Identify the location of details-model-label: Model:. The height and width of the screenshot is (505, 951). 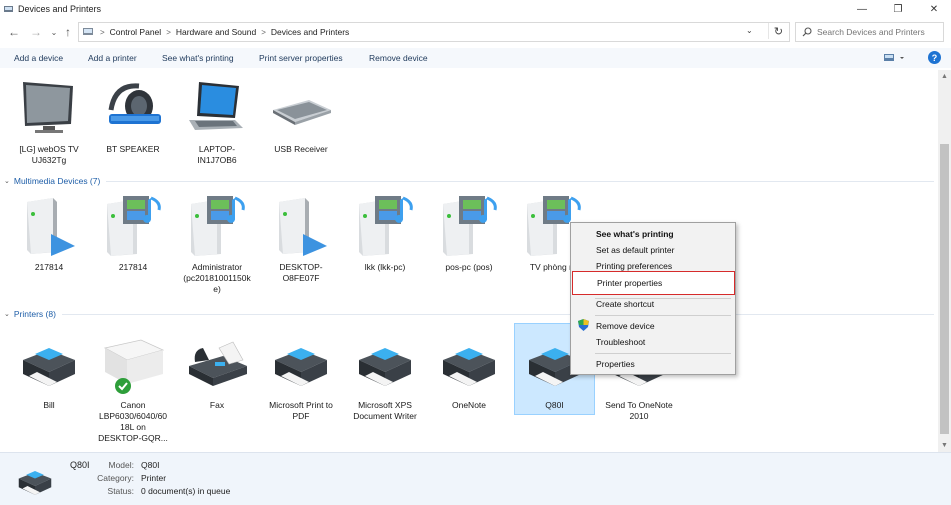
(121, 465).